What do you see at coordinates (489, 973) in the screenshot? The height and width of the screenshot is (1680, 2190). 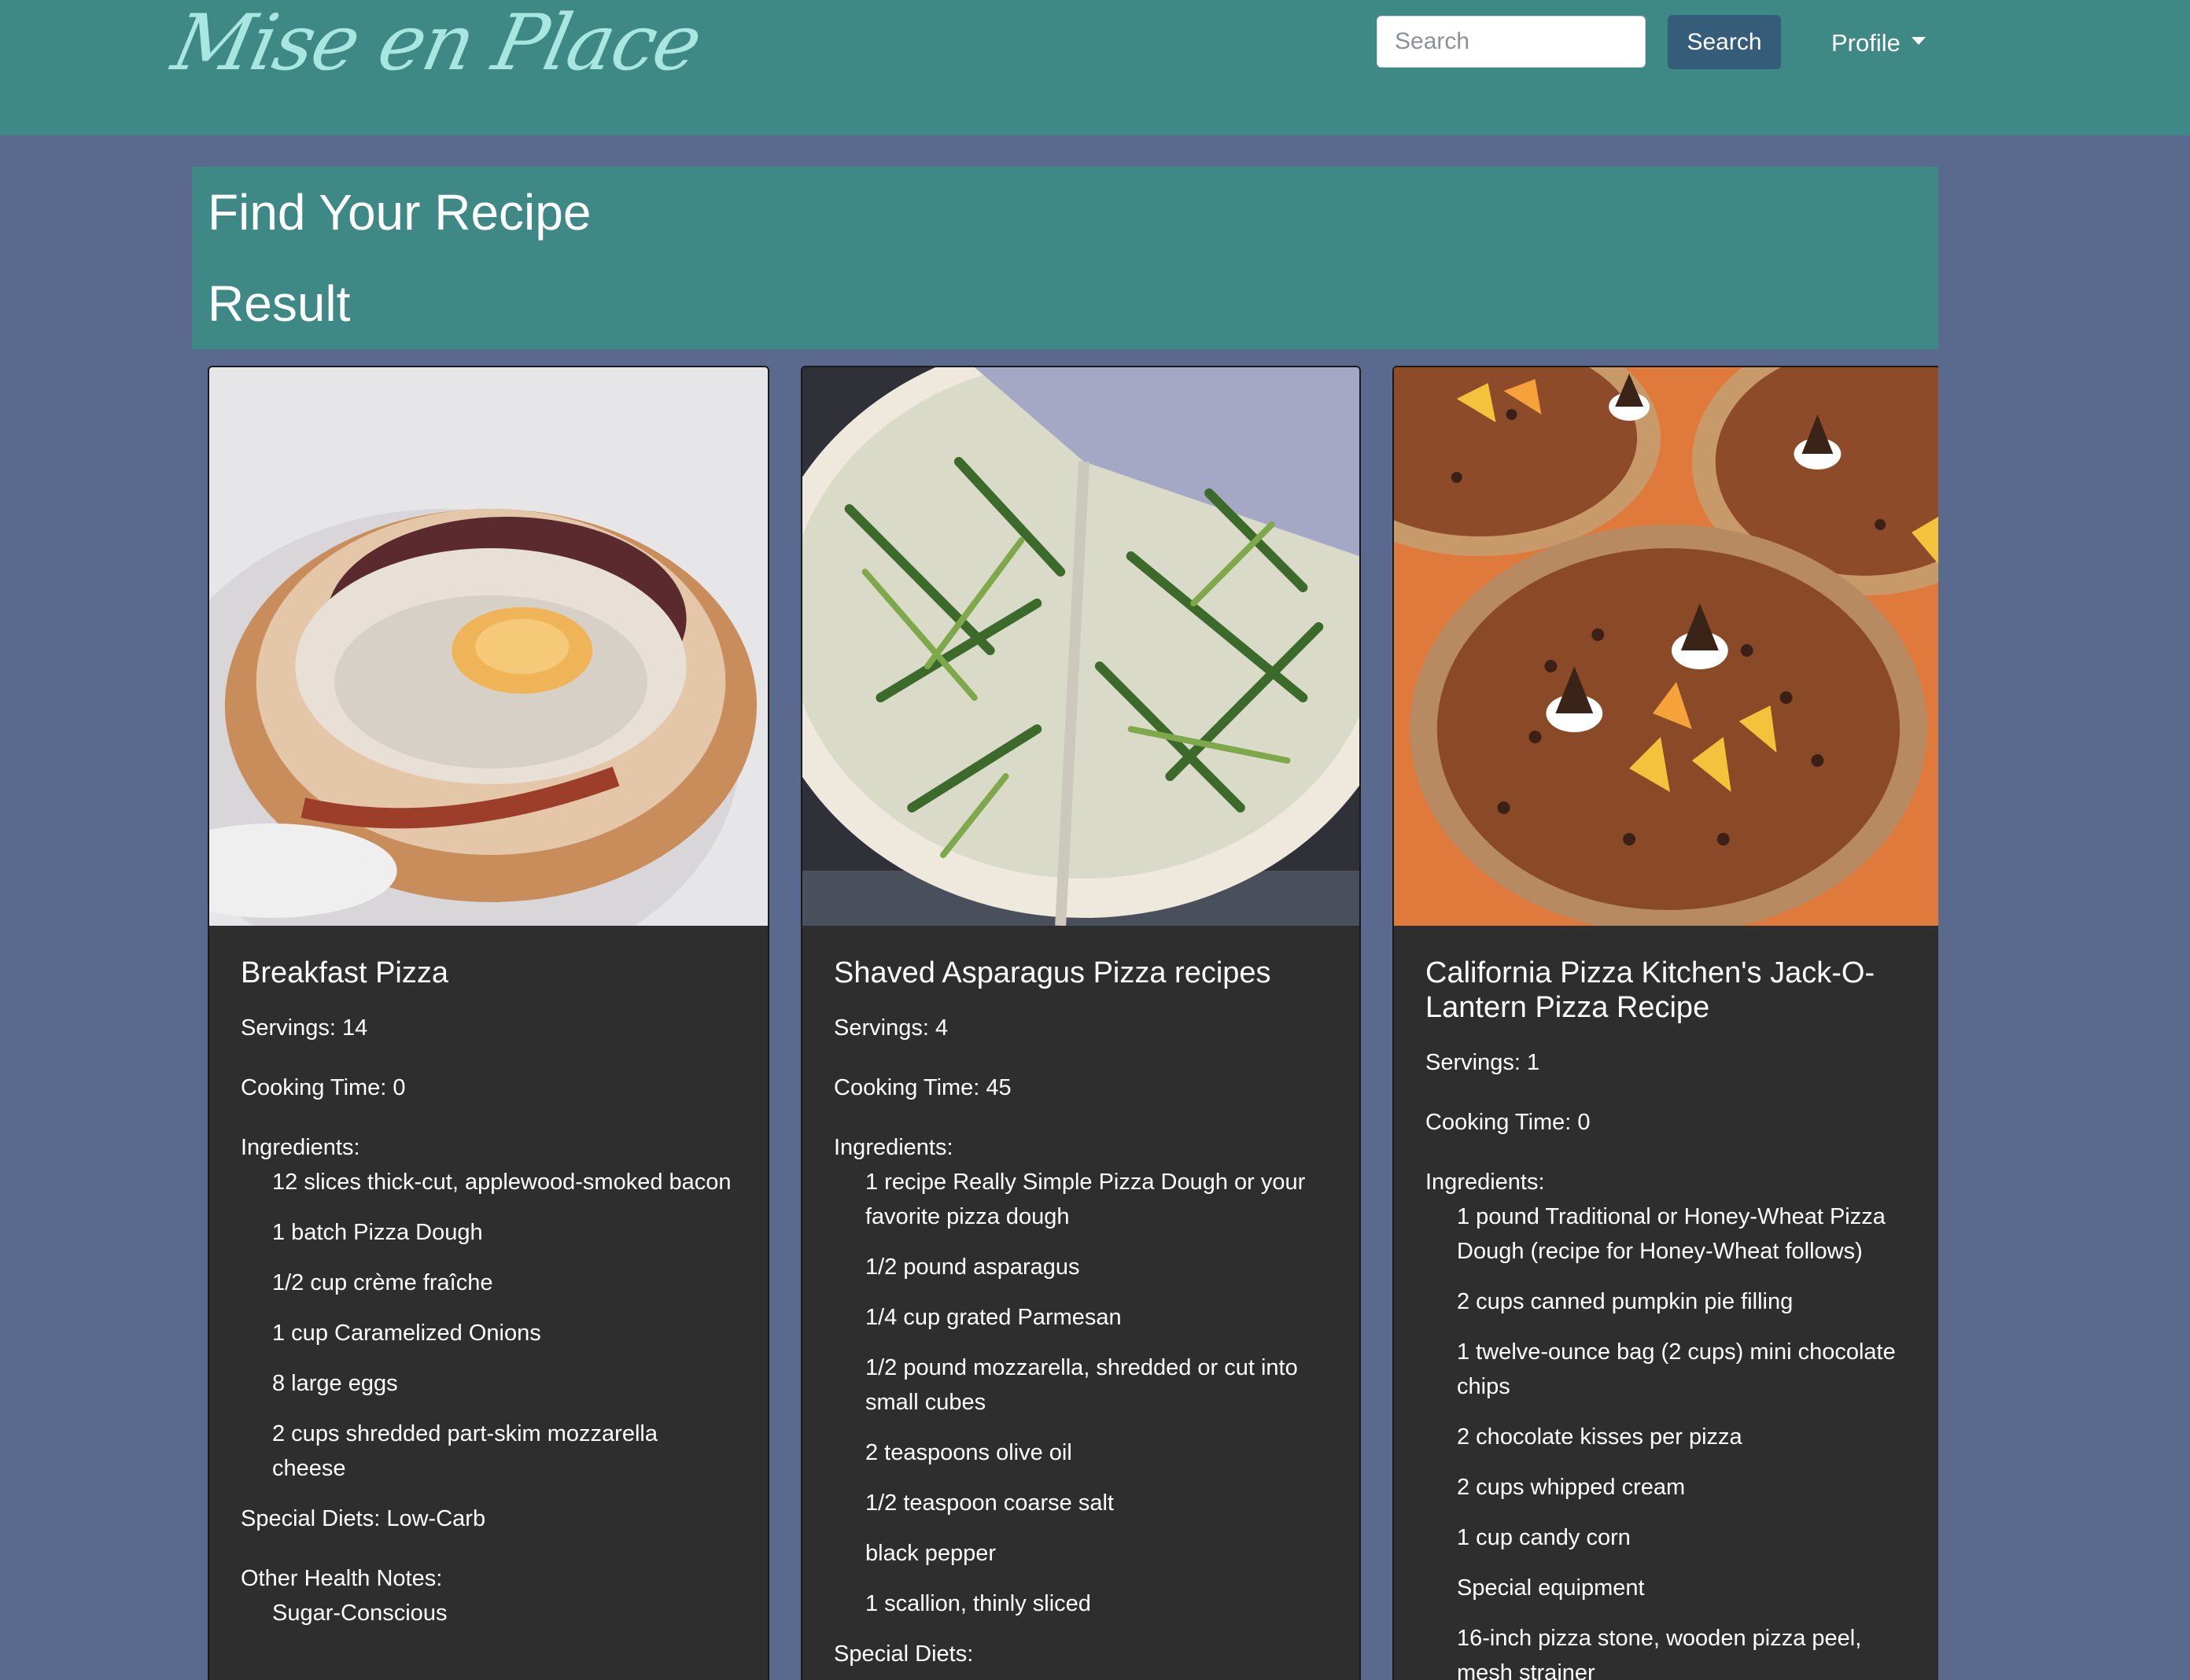 I see `recipe-title: Breakfast Pizza` at bounding box center [489, 973].